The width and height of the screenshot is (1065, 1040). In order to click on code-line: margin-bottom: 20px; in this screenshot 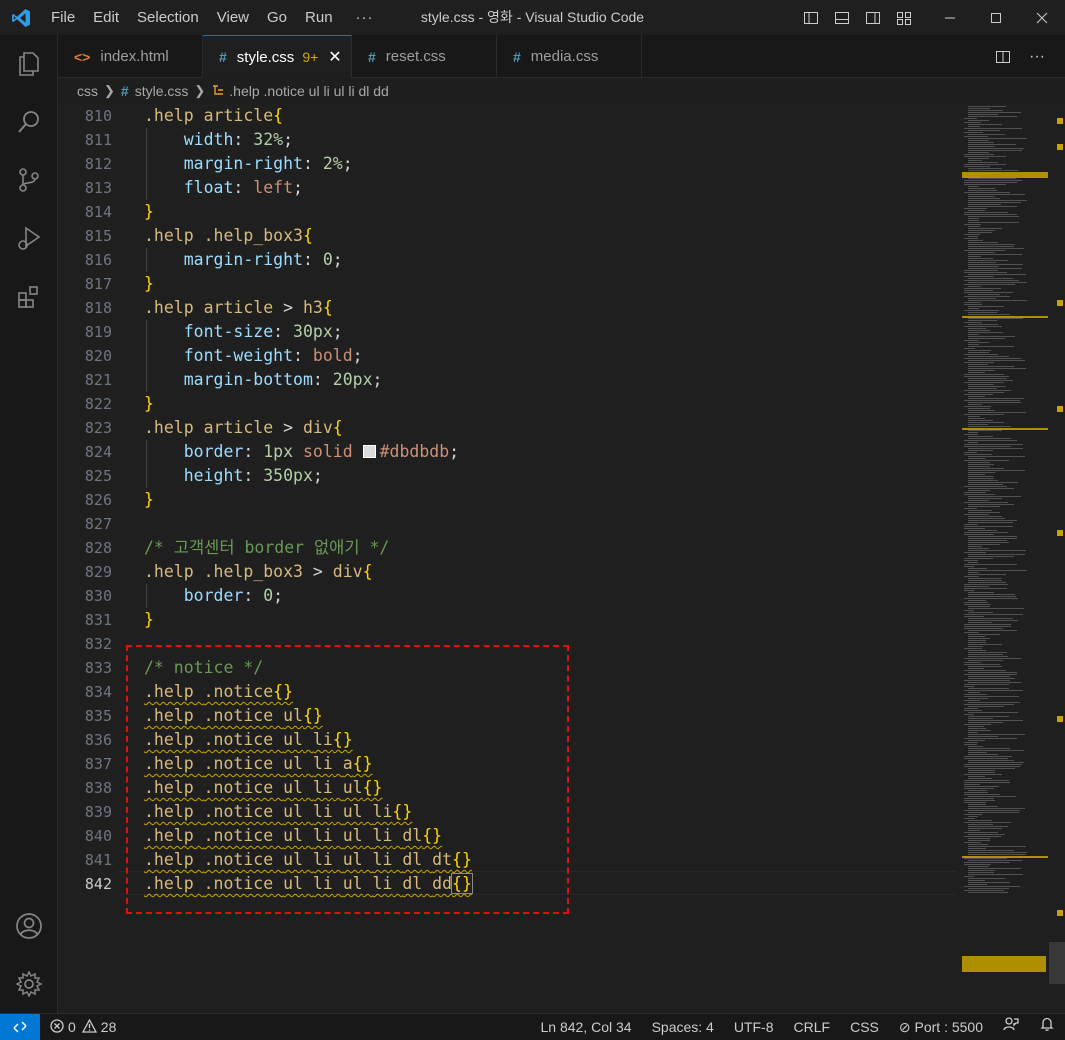, I will do `click(263, 380)`.